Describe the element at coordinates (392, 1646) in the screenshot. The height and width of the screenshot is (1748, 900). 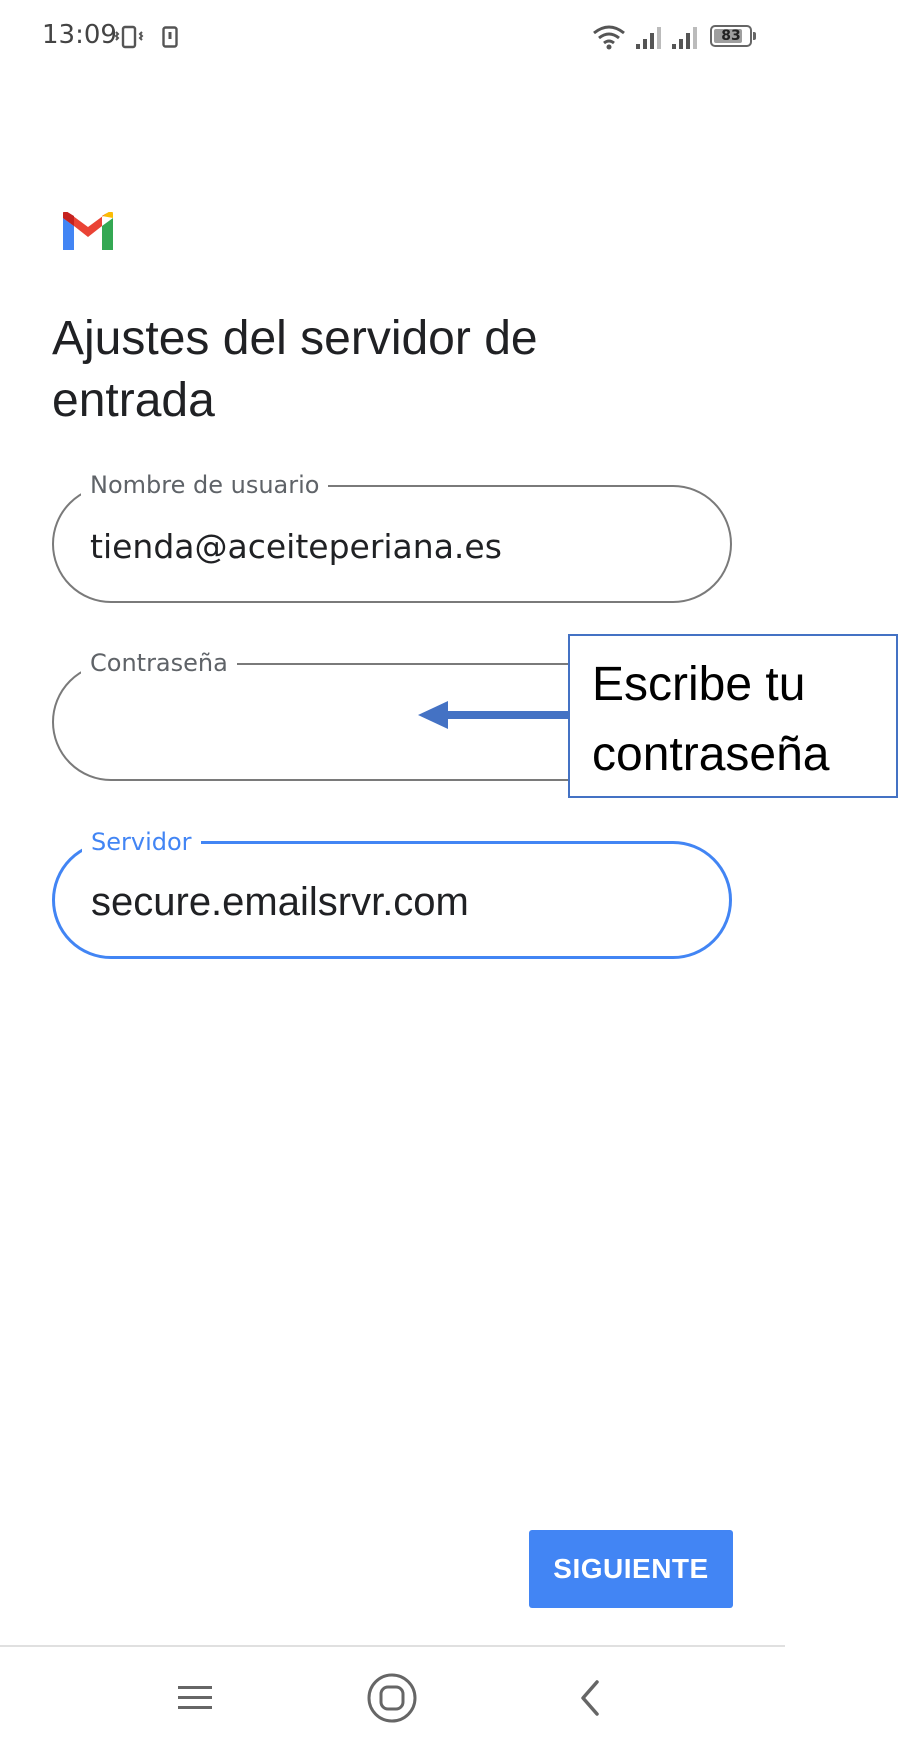
I see `nav-divider` at that location.